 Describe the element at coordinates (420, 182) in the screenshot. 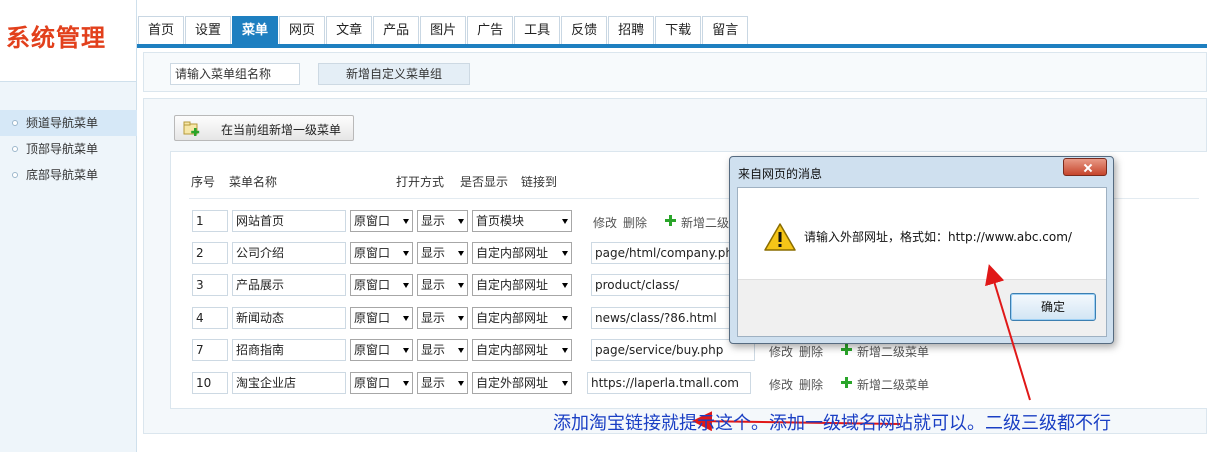

I see `header-open: 打开方式` at that location.